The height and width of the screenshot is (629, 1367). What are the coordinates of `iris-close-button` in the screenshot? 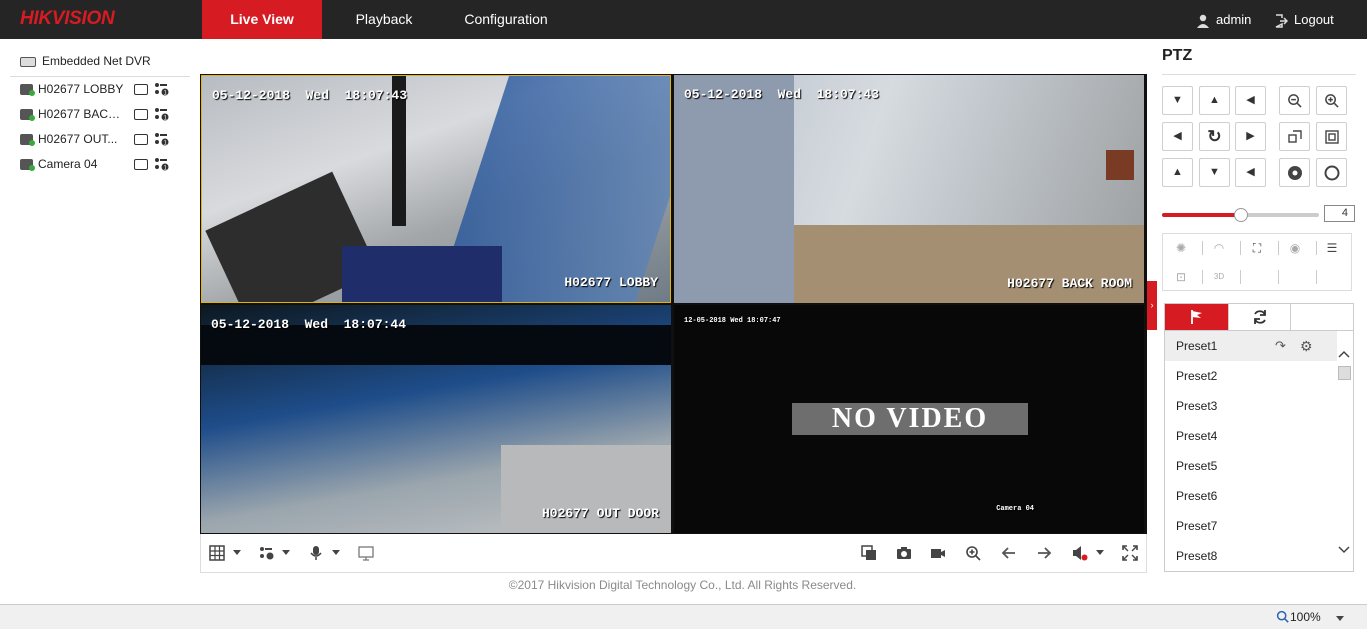 It's located at (1331, 172).